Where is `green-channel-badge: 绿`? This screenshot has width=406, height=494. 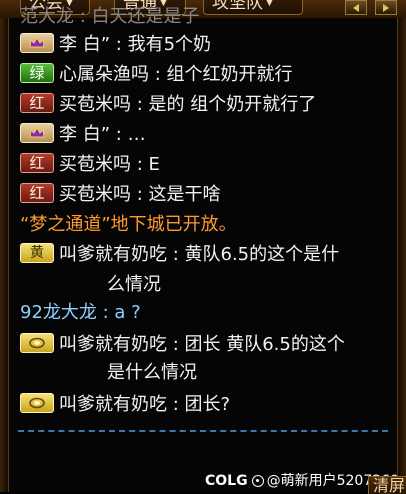
green-channel-badge: 绿 is located at coordinates (37, 73).